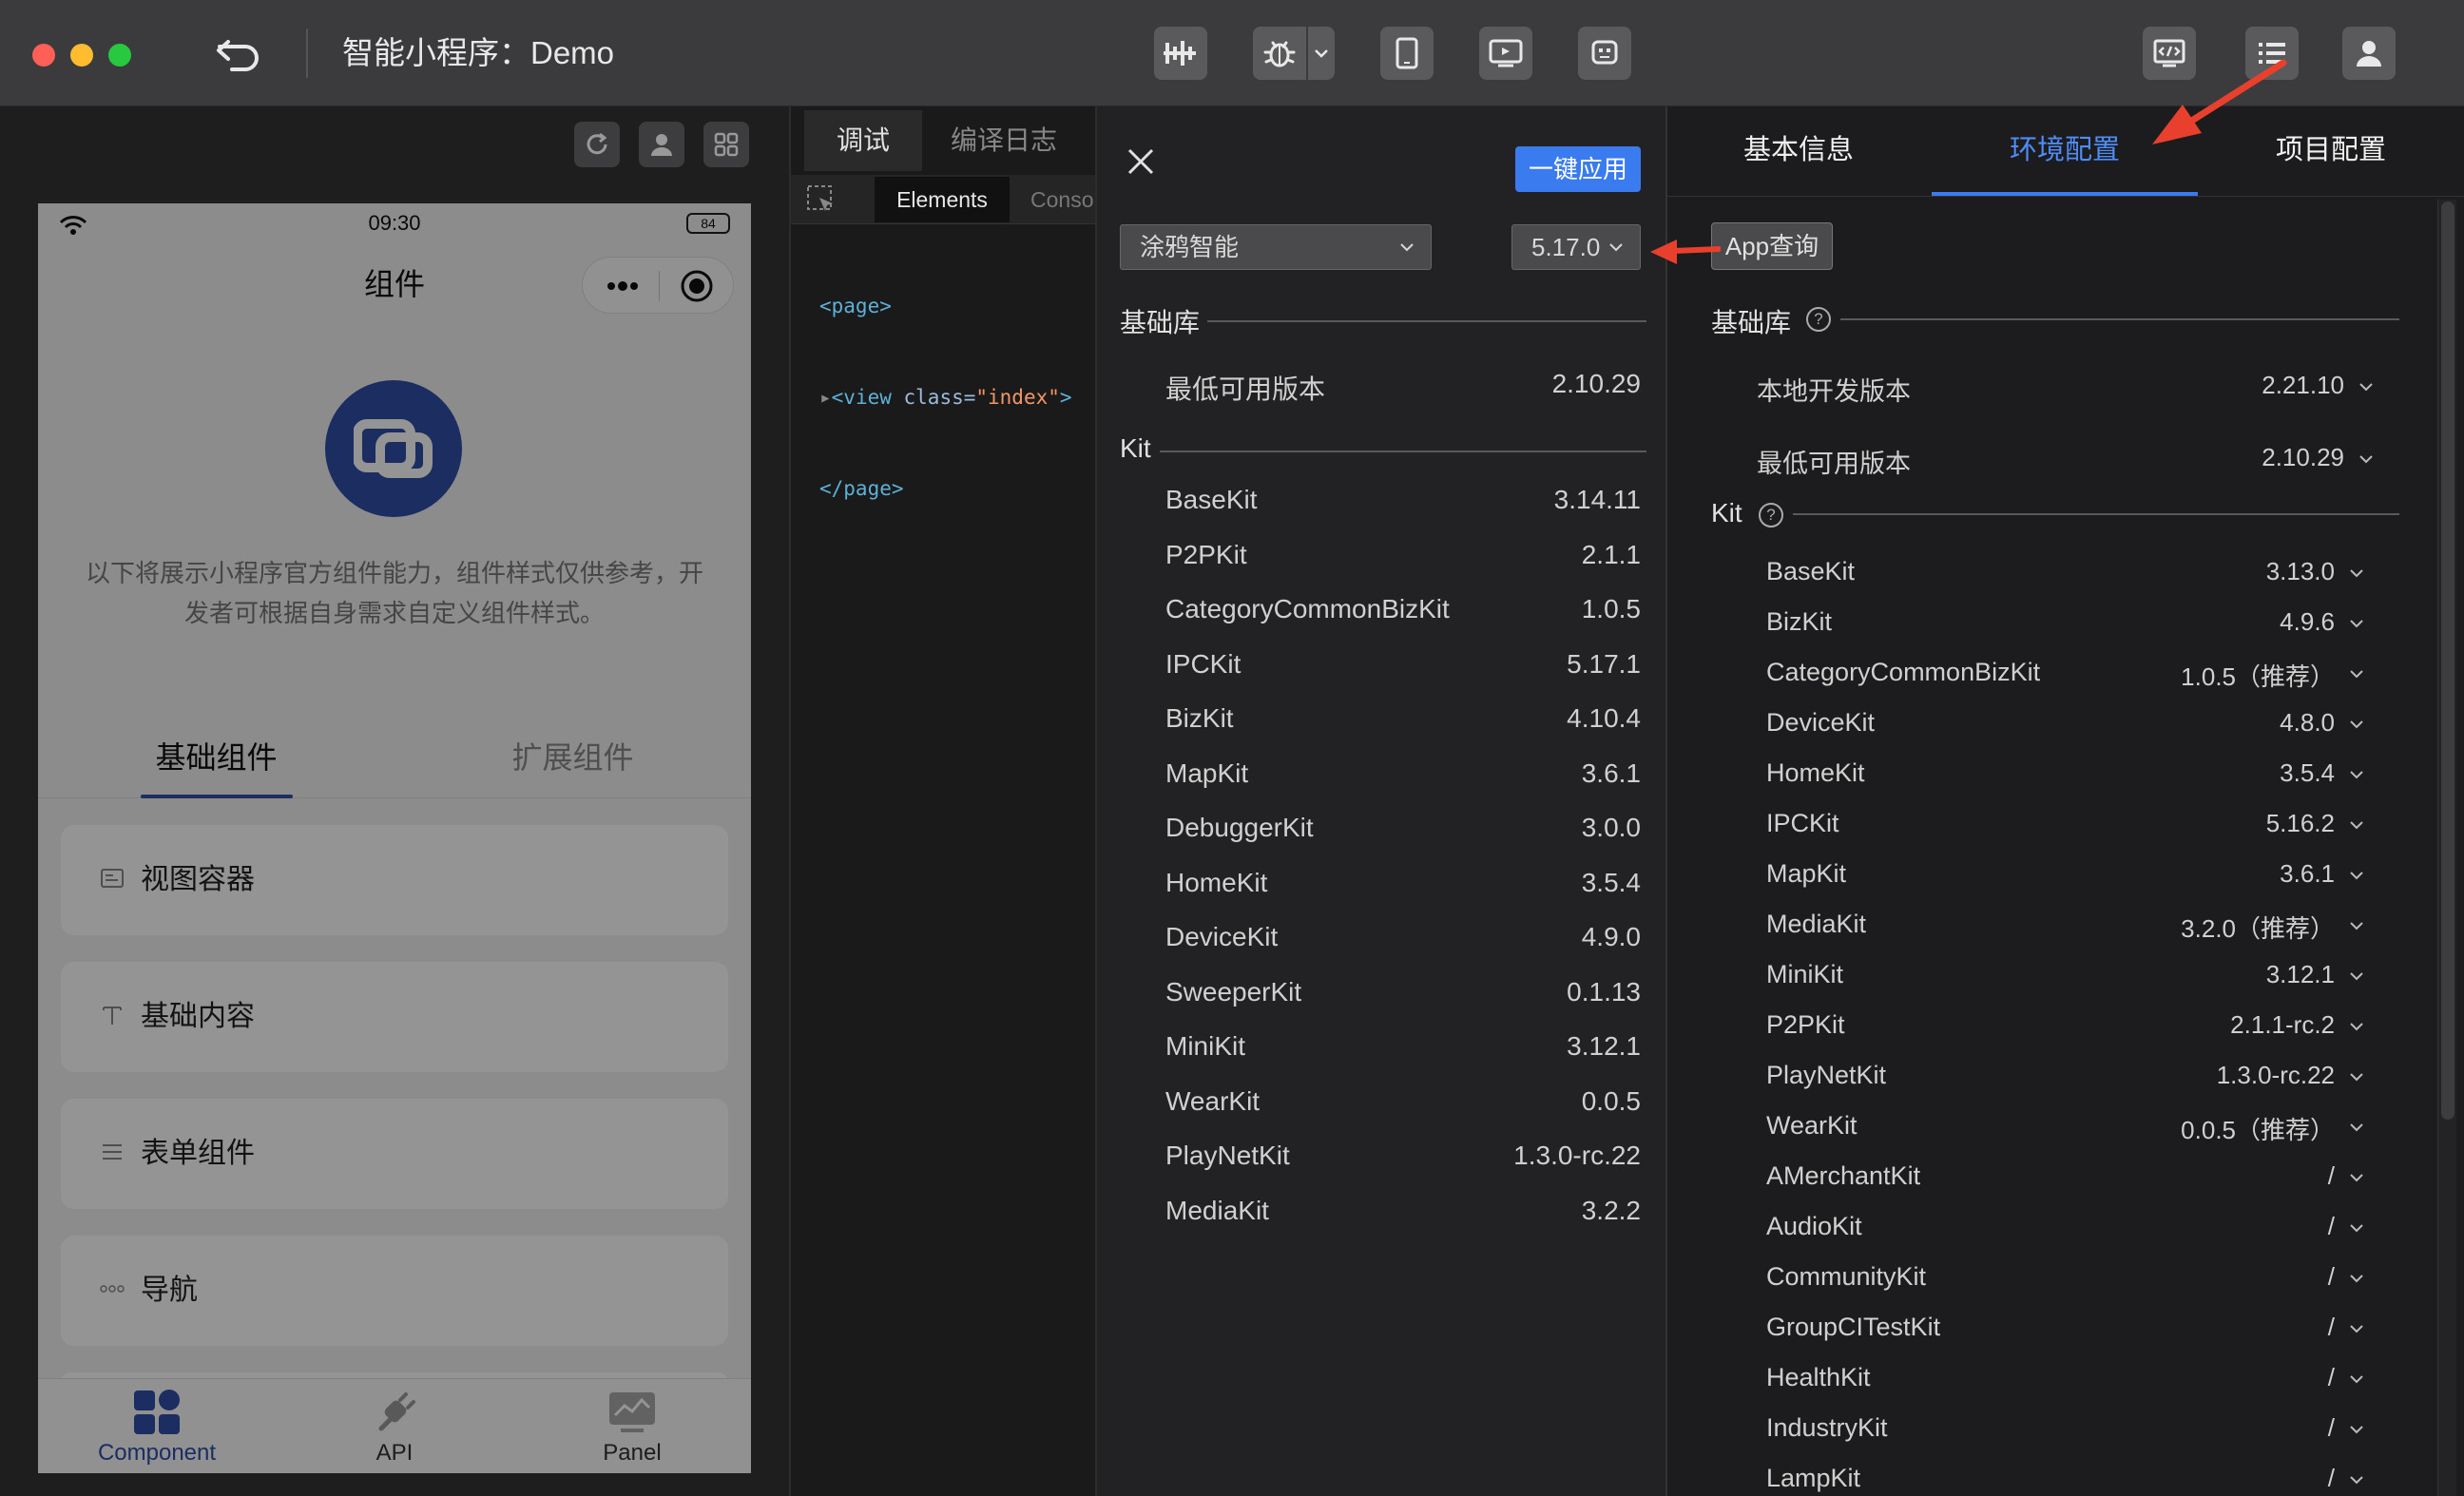 Image resolution: width=2464 pixels, height=1496 pixels. I want to click on platform-select: 涂鸦智能, so click(1276, 247).